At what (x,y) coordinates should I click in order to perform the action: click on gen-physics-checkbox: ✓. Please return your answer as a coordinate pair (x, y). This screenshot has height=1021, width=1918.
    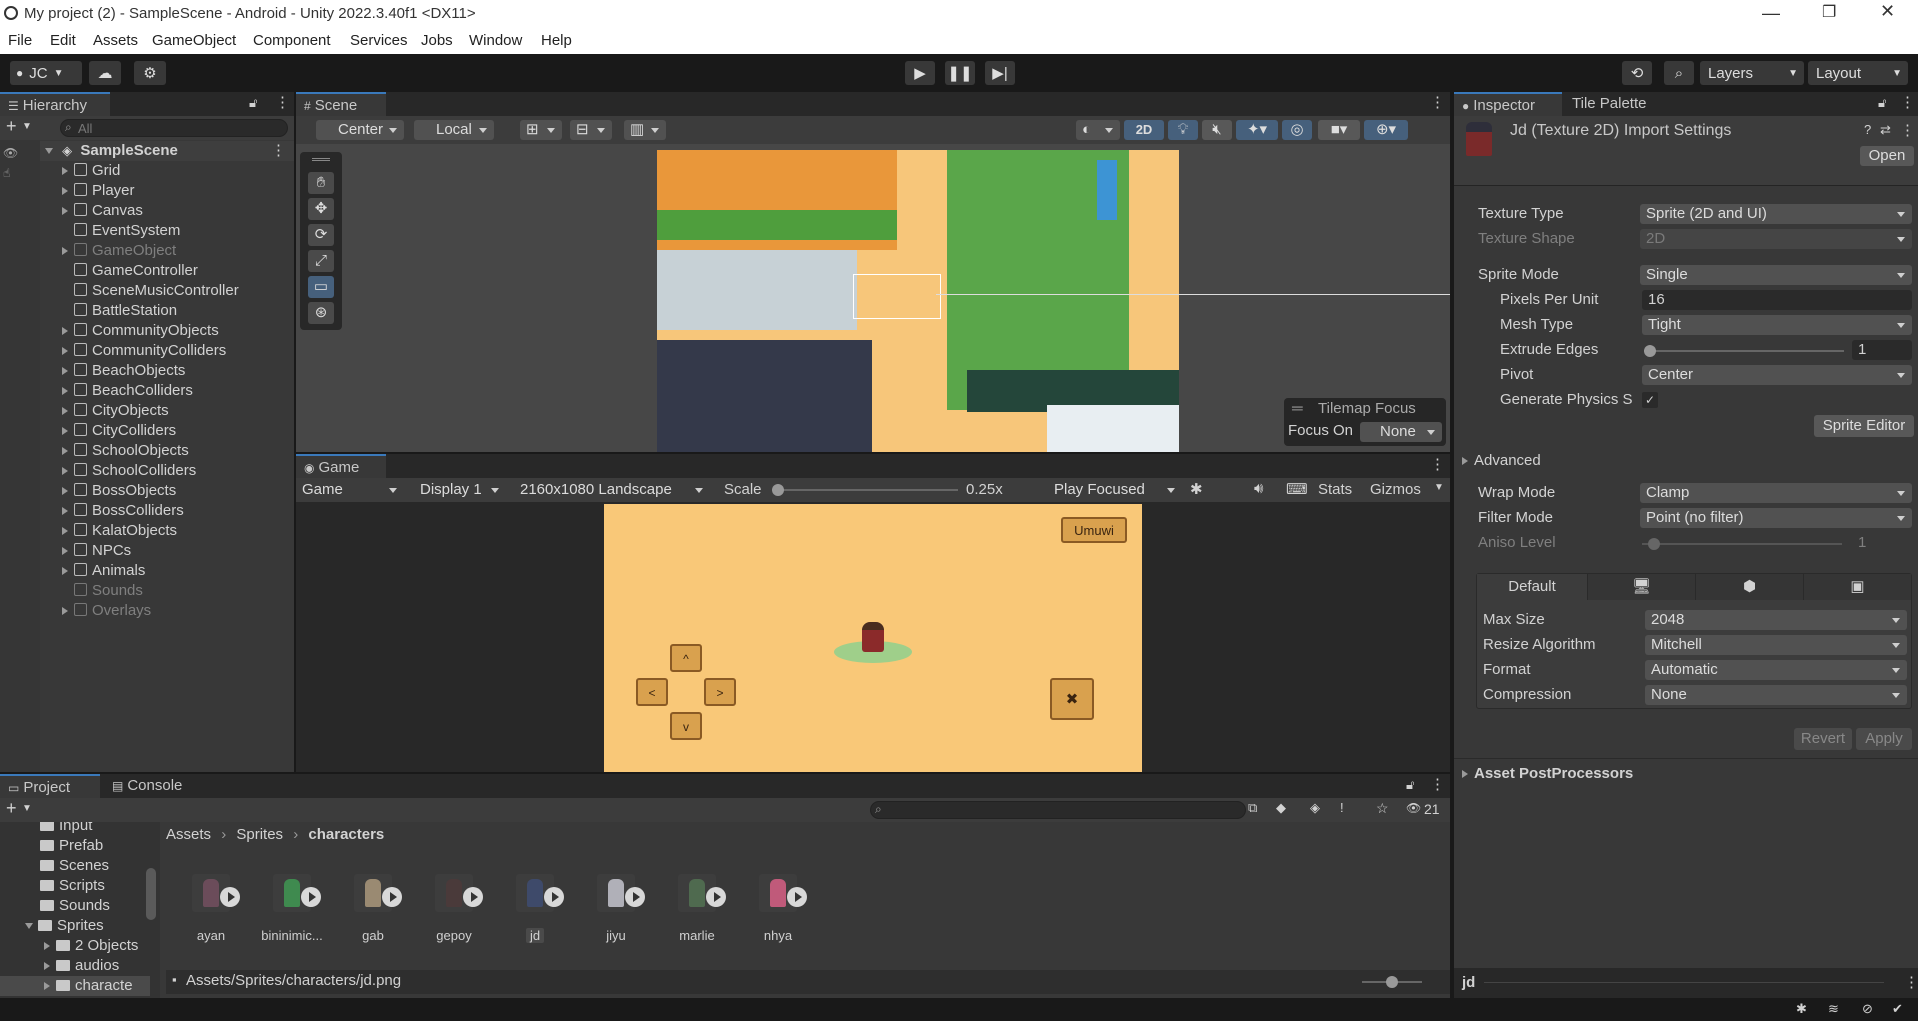
    Looking at the image, I should click on (1650, 400).